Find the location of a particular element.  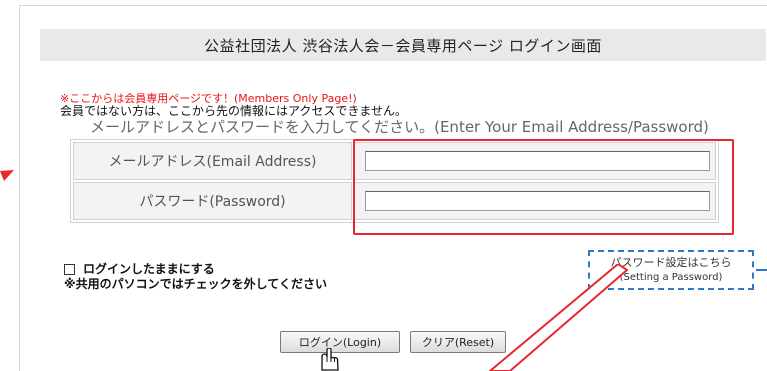

password-field-cell is located at coordinates (535, 201).